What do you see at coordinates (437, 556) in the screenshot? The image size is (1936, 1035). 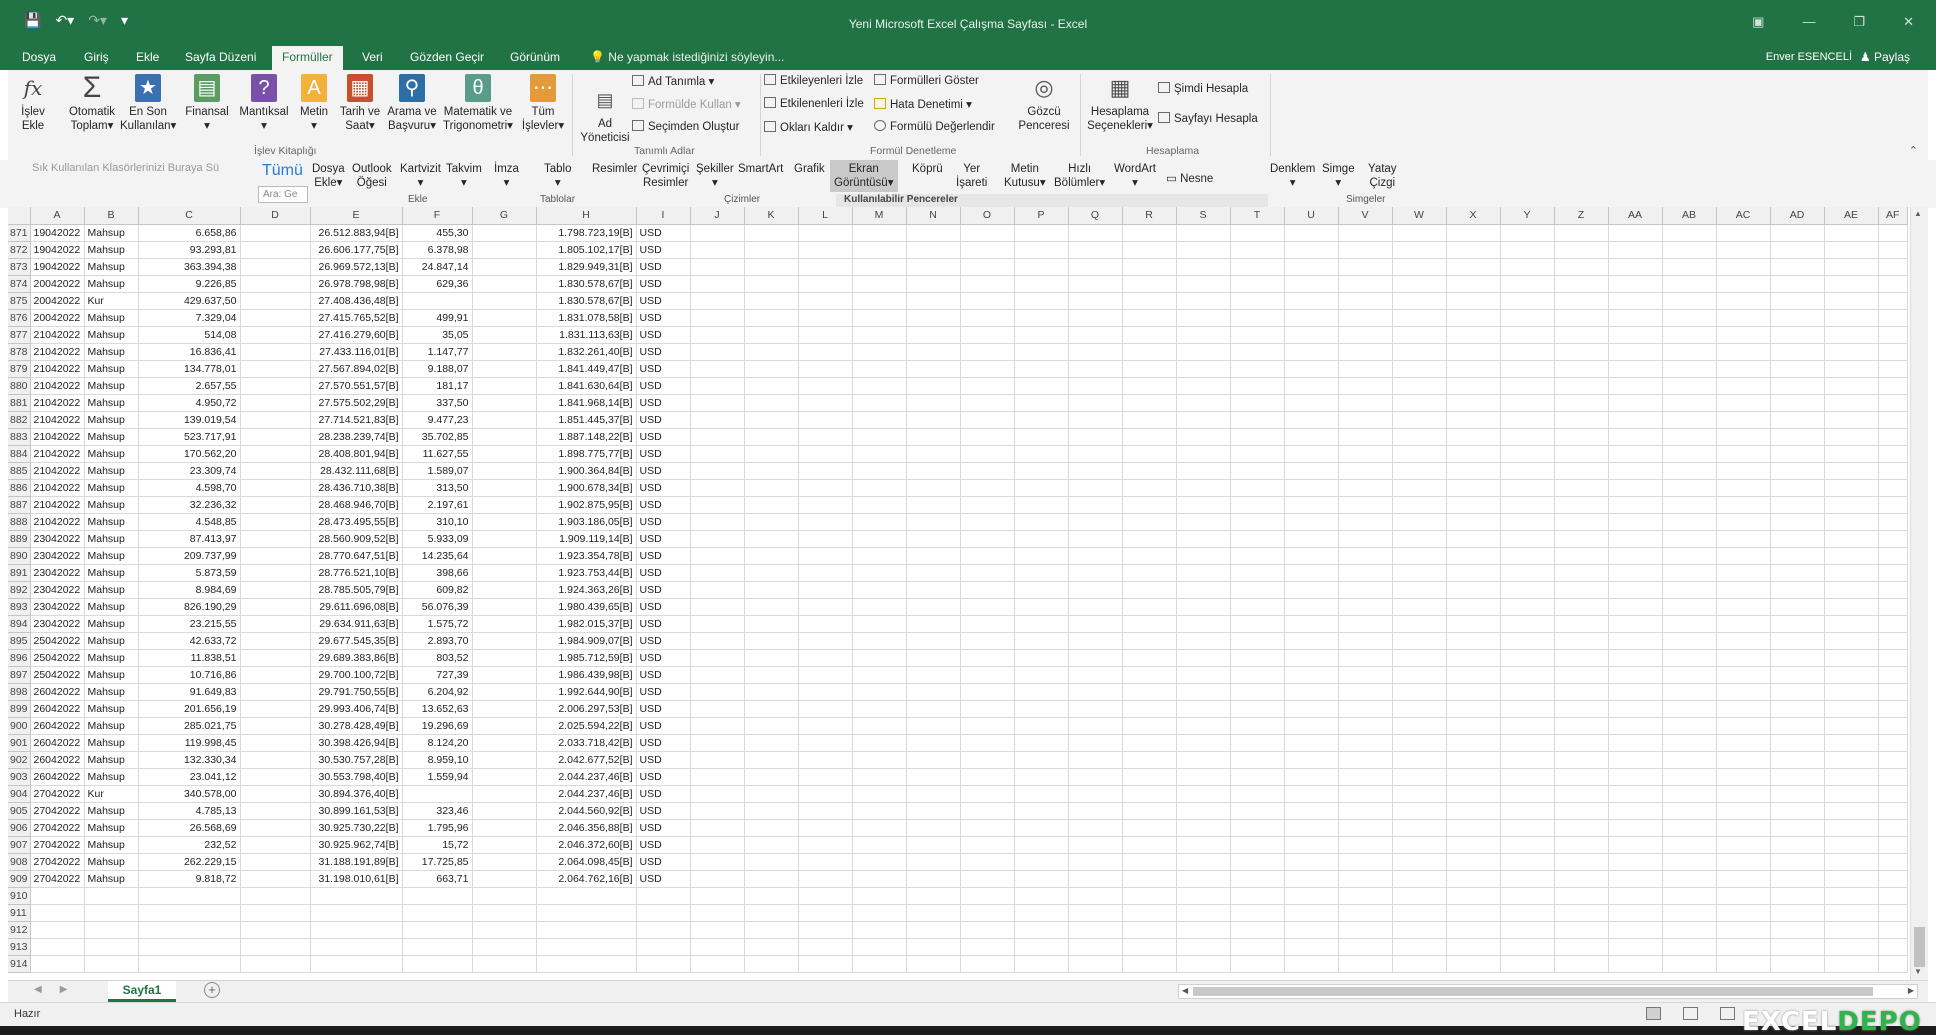 I see `cell: 14.235,64` at bounding box center [437, 556].